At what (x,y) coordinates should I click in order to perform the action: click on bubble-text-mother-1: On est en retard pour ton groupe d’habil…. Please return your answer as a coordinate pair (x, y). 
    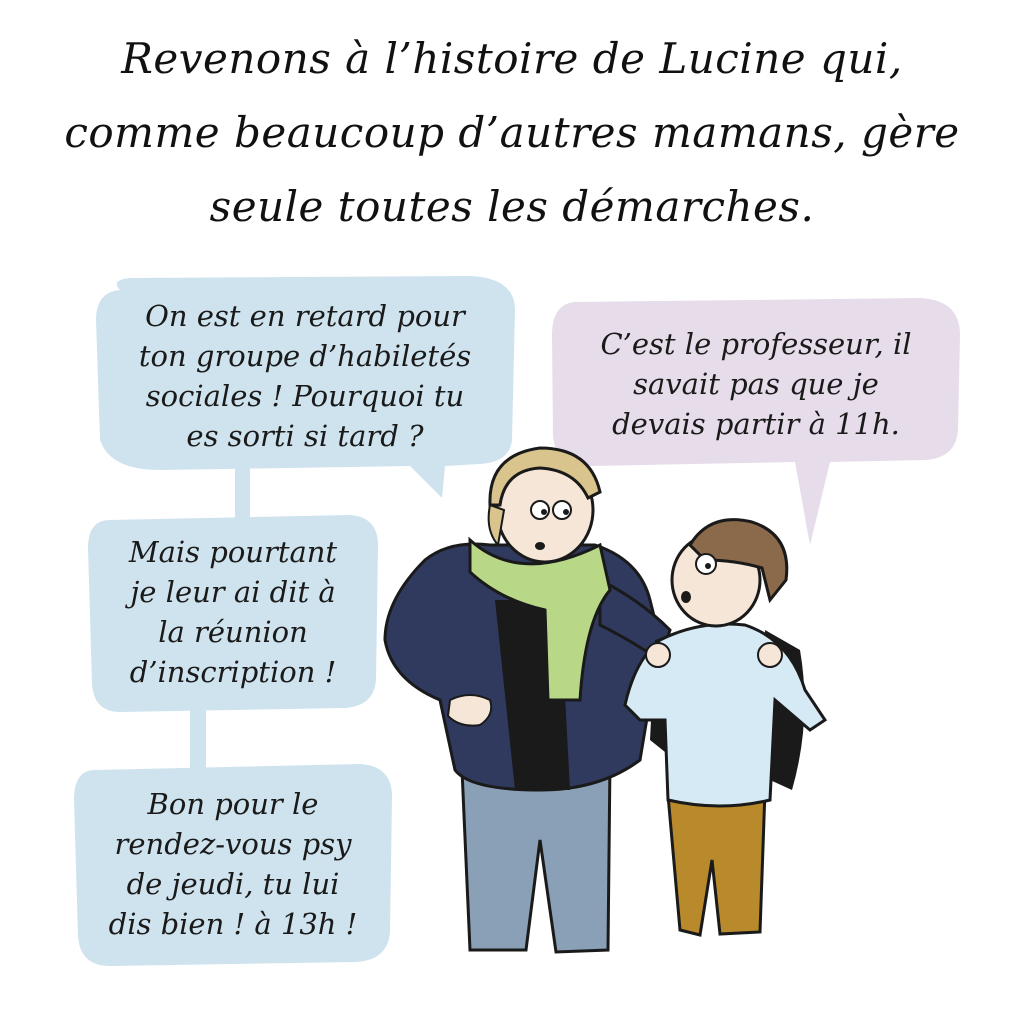
    Looking at the image, I should click on (305, 376).